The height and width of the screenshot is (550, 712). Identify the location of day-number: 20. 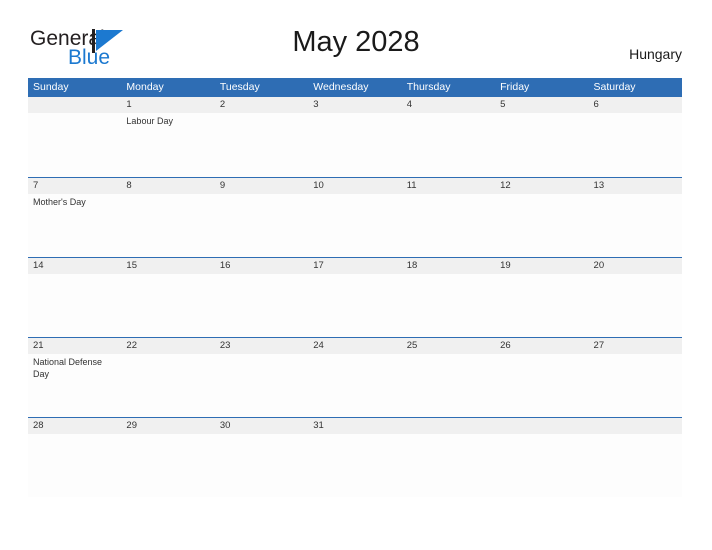
(635, 266).